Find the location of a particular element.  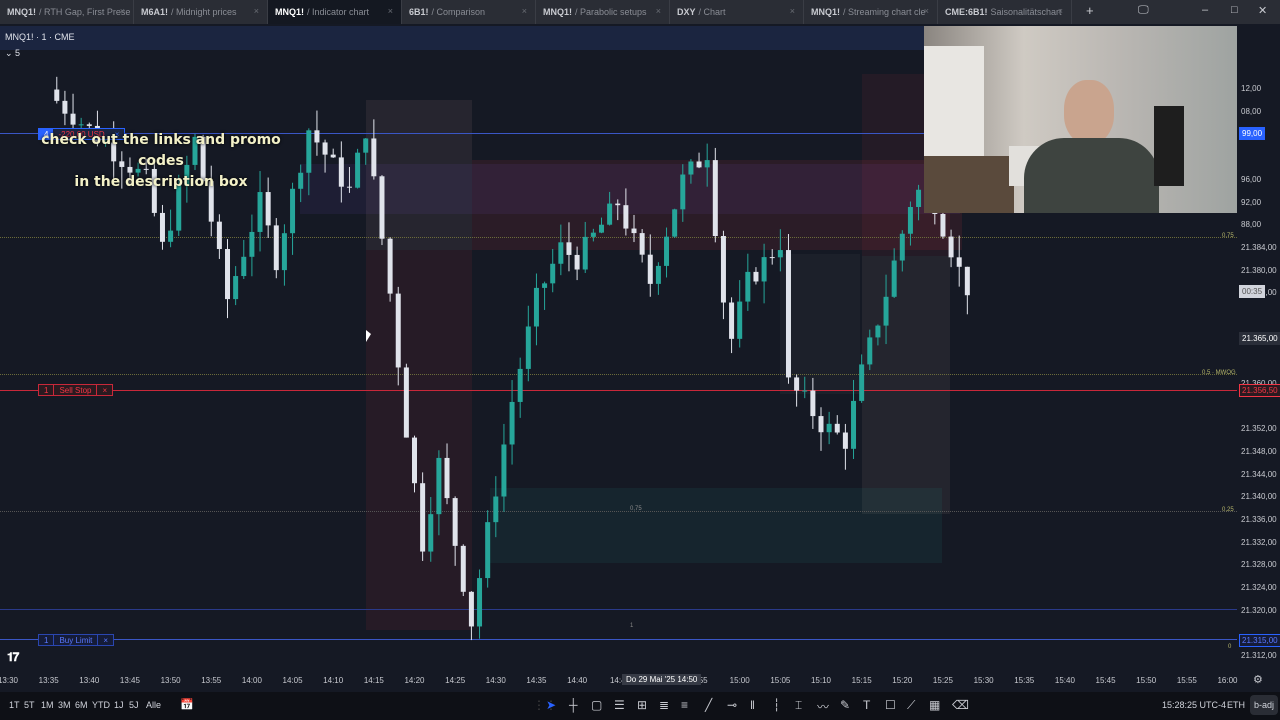

tab-0: MNQ1! / RTH Gap, First Prese × is located at coordinates (67, 12).